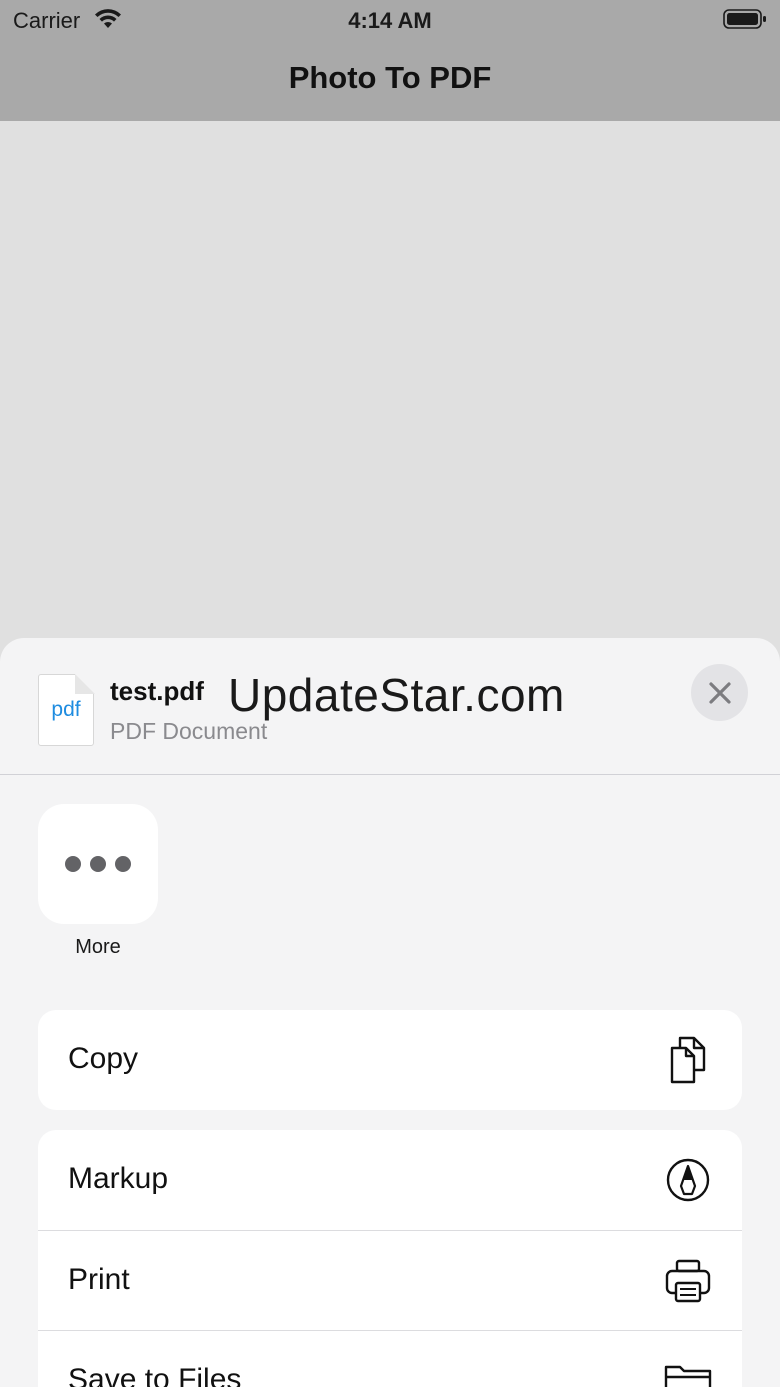 This screenshot has width=780, height=1387. Describe the element at coordinates (396, 695) in the screenshot. I see `watermark-text: UpdateStar.com` at that location.